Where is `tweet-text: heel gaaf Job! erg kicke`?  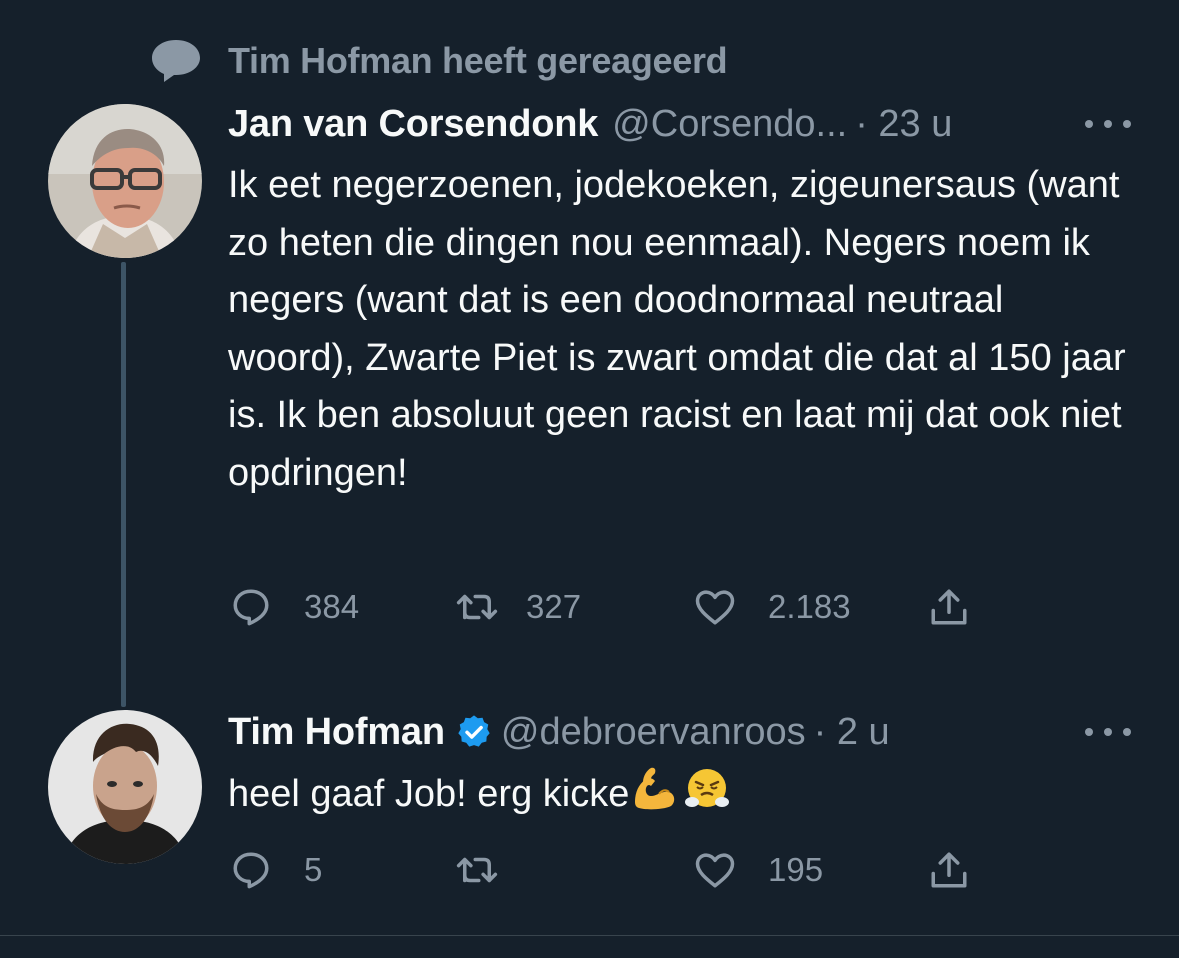 tweet-text: heel gaaf Job! erg kicke is located at coordinates (429, 794).